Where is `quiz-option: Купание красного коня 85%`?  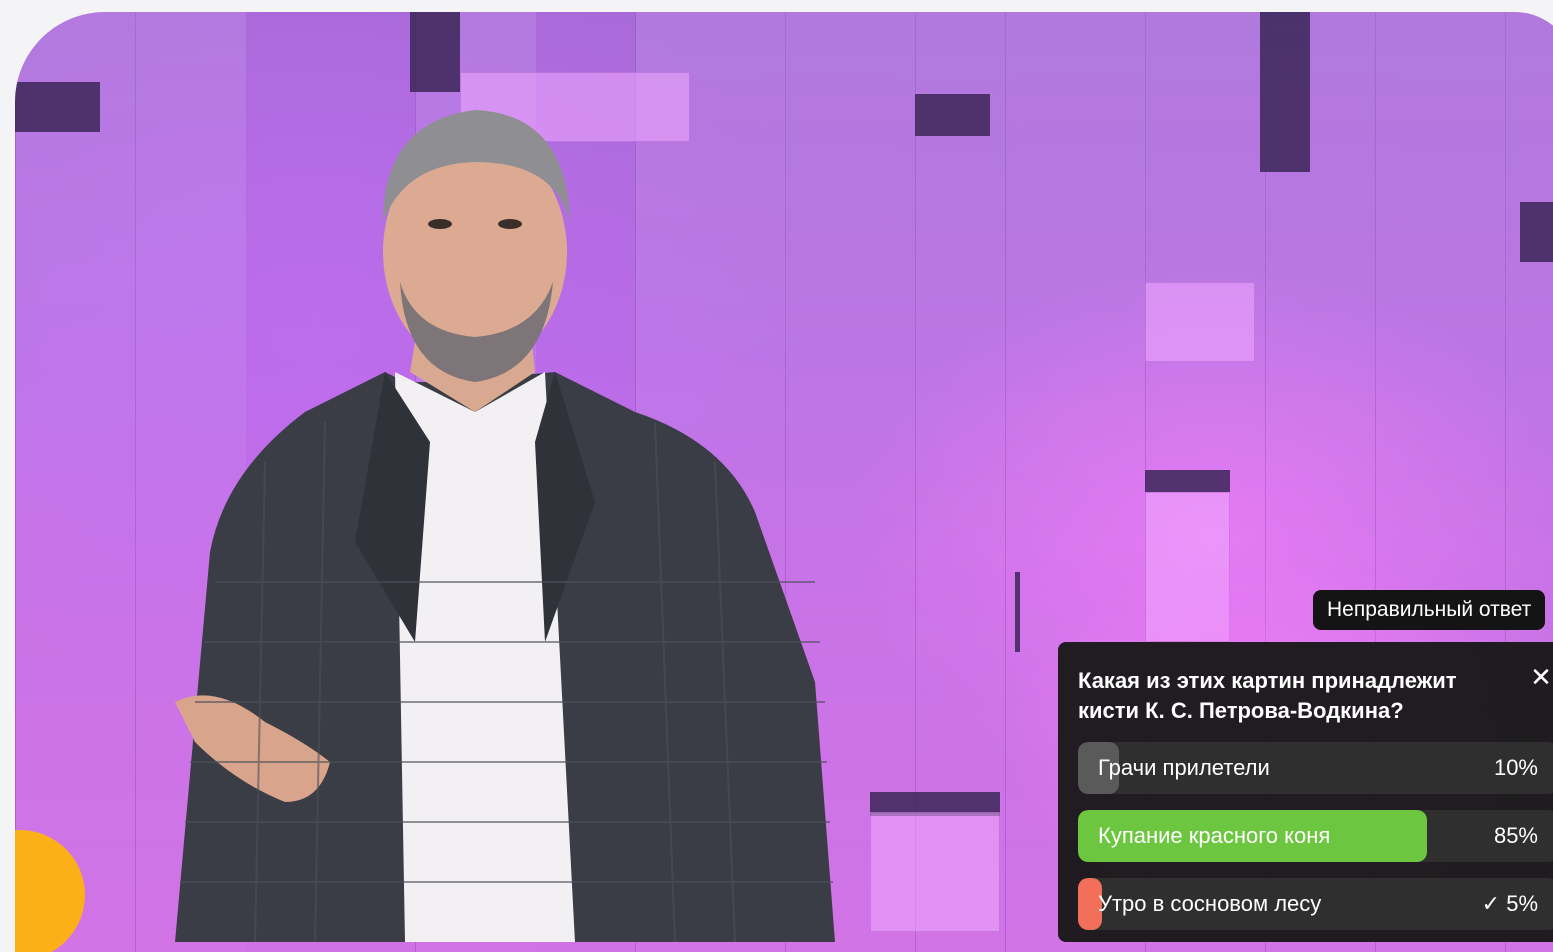
quiz-option: Купание красного коня 85% is located at coordinates (1315, 836).